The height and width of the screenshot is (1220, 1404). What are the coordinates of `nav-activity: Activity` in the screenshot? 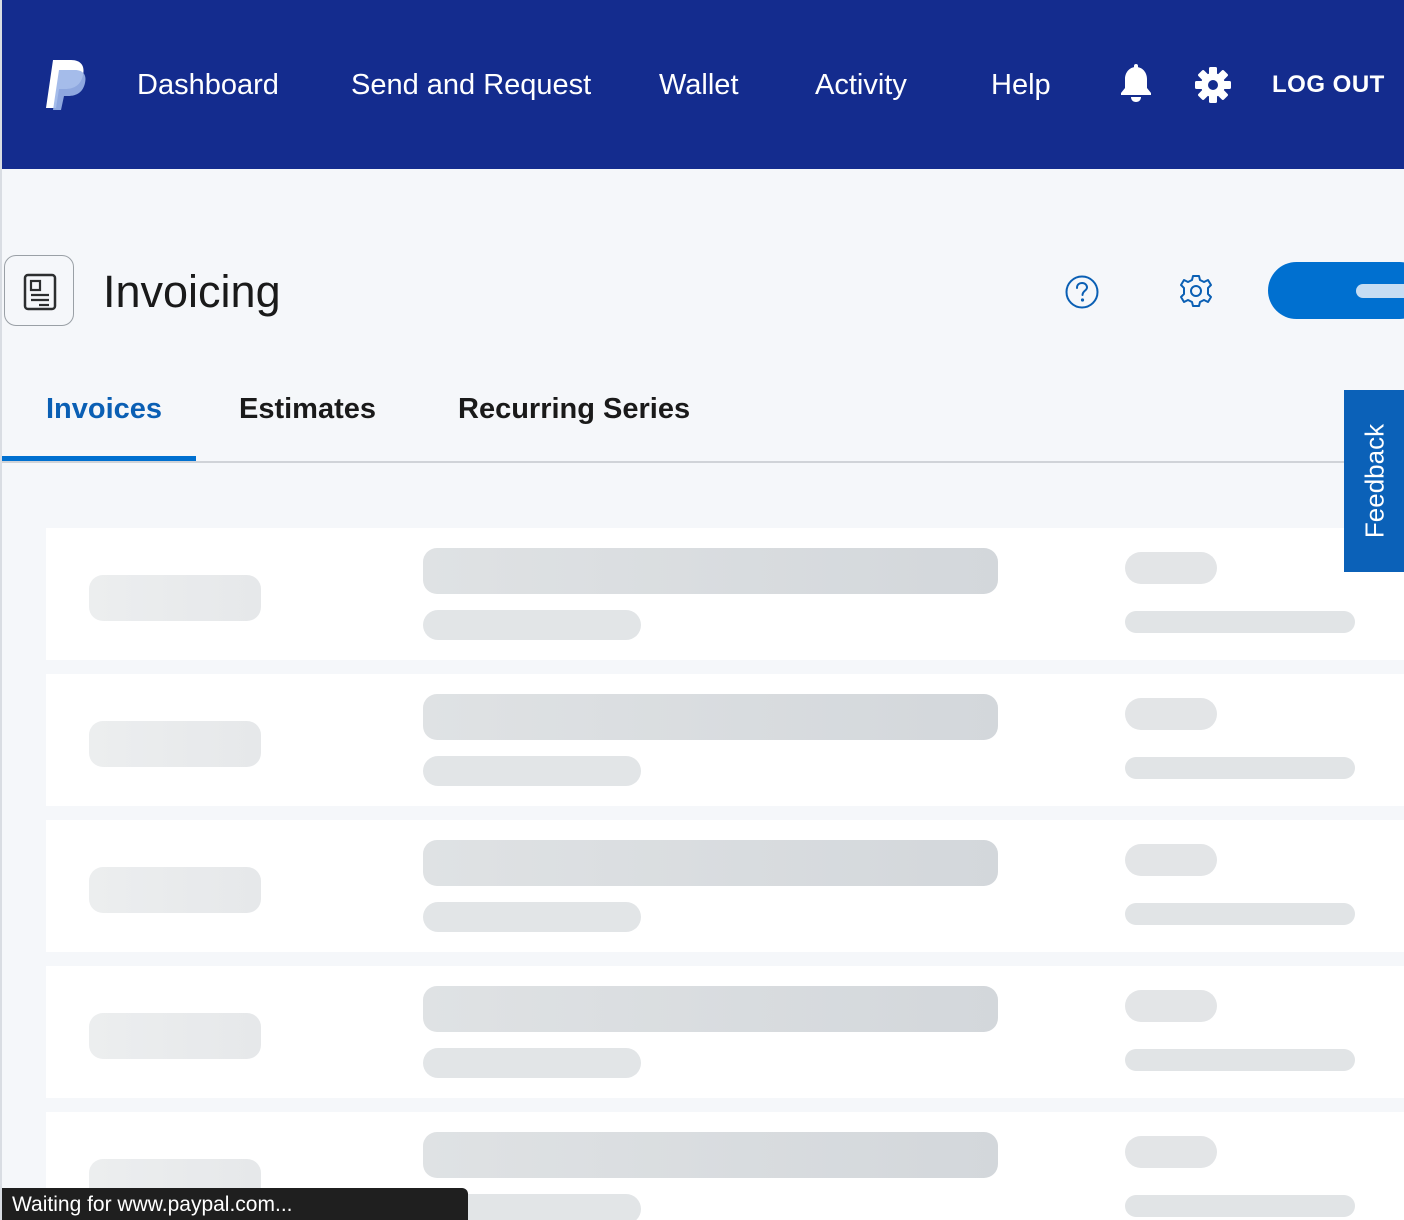 It's located at (861, 85).